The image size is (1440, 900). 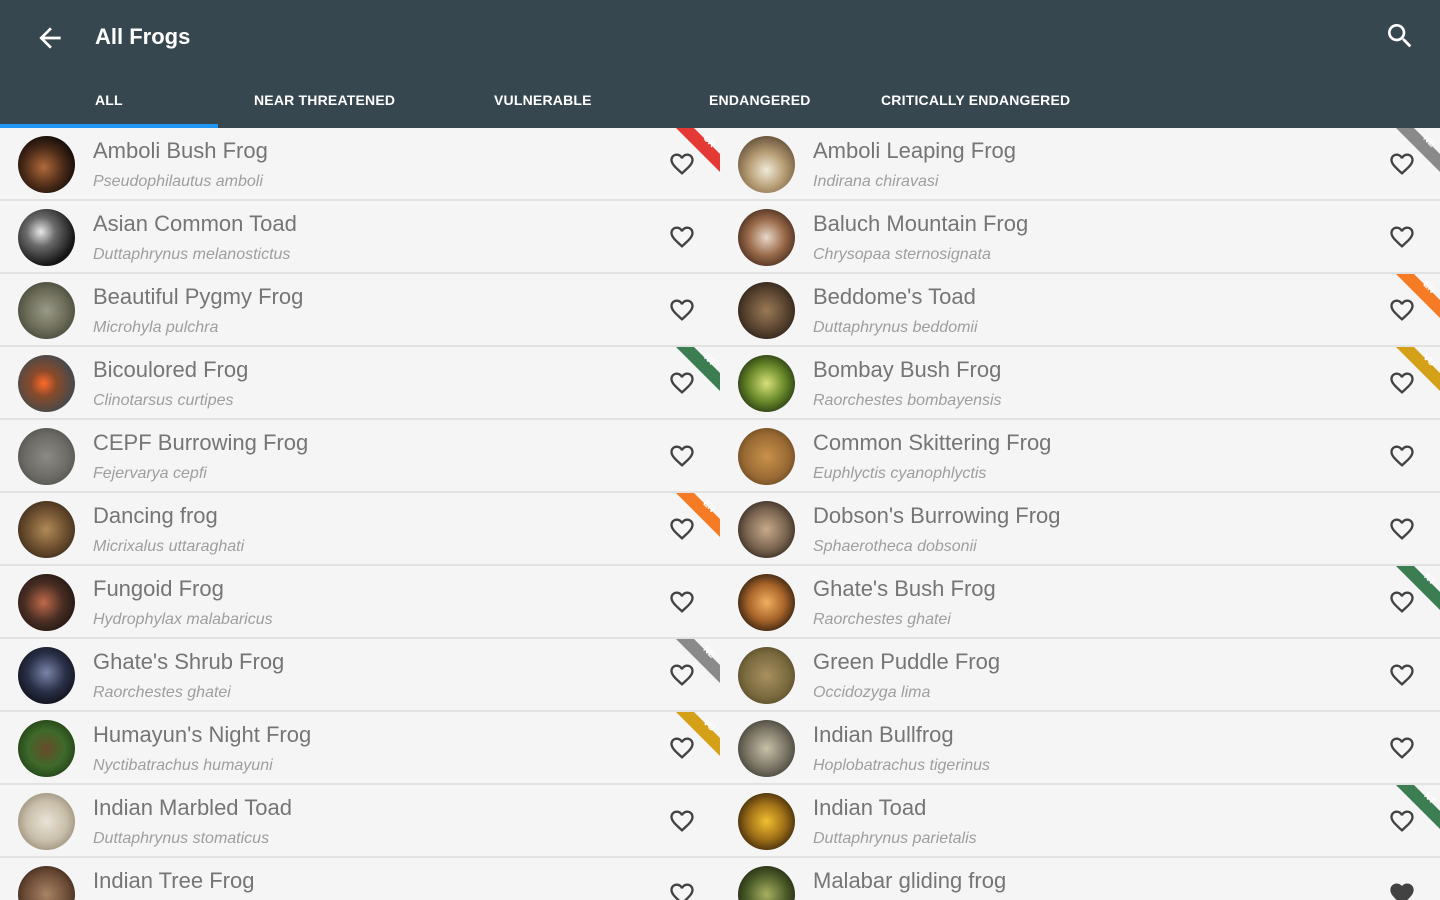 I want to click on list-item: Amboli Leaping Frog Indirana chiravasi NE, so click(x=1080, y=164).